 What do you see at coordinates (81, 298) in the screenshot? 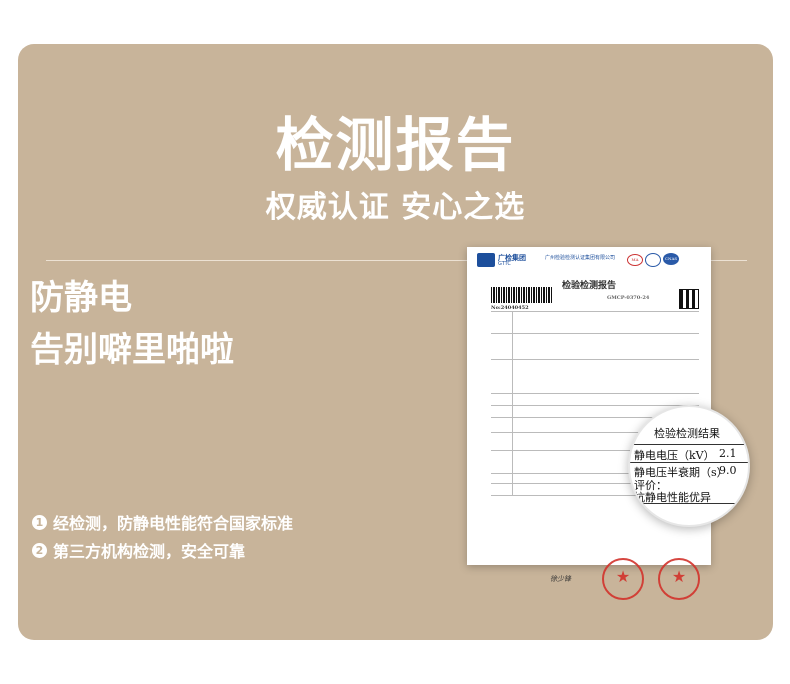
I see `feature-line-1: 防静电` at bounding box center [81, 298].